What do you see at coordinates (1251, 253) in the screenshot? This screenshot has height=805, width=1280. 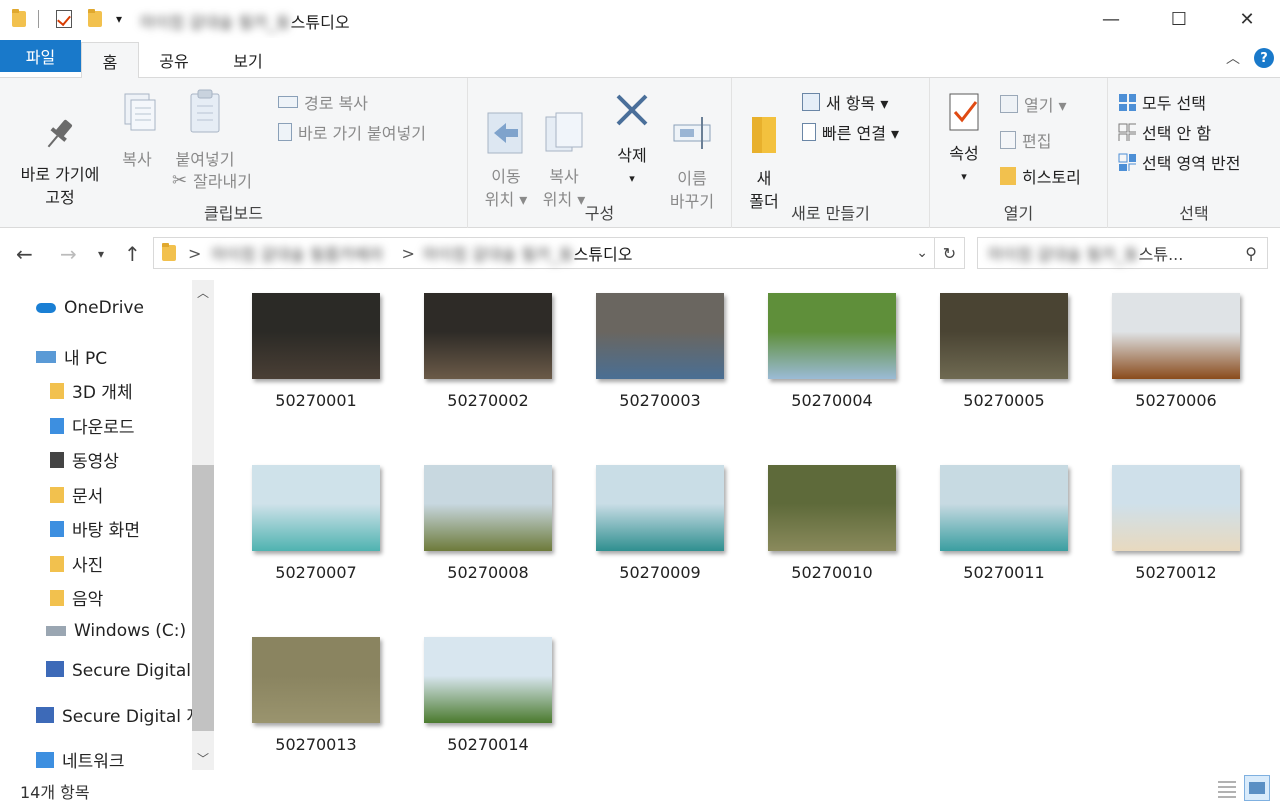 I see `search-icon: ⚲` at bounding box center [1251, 253].